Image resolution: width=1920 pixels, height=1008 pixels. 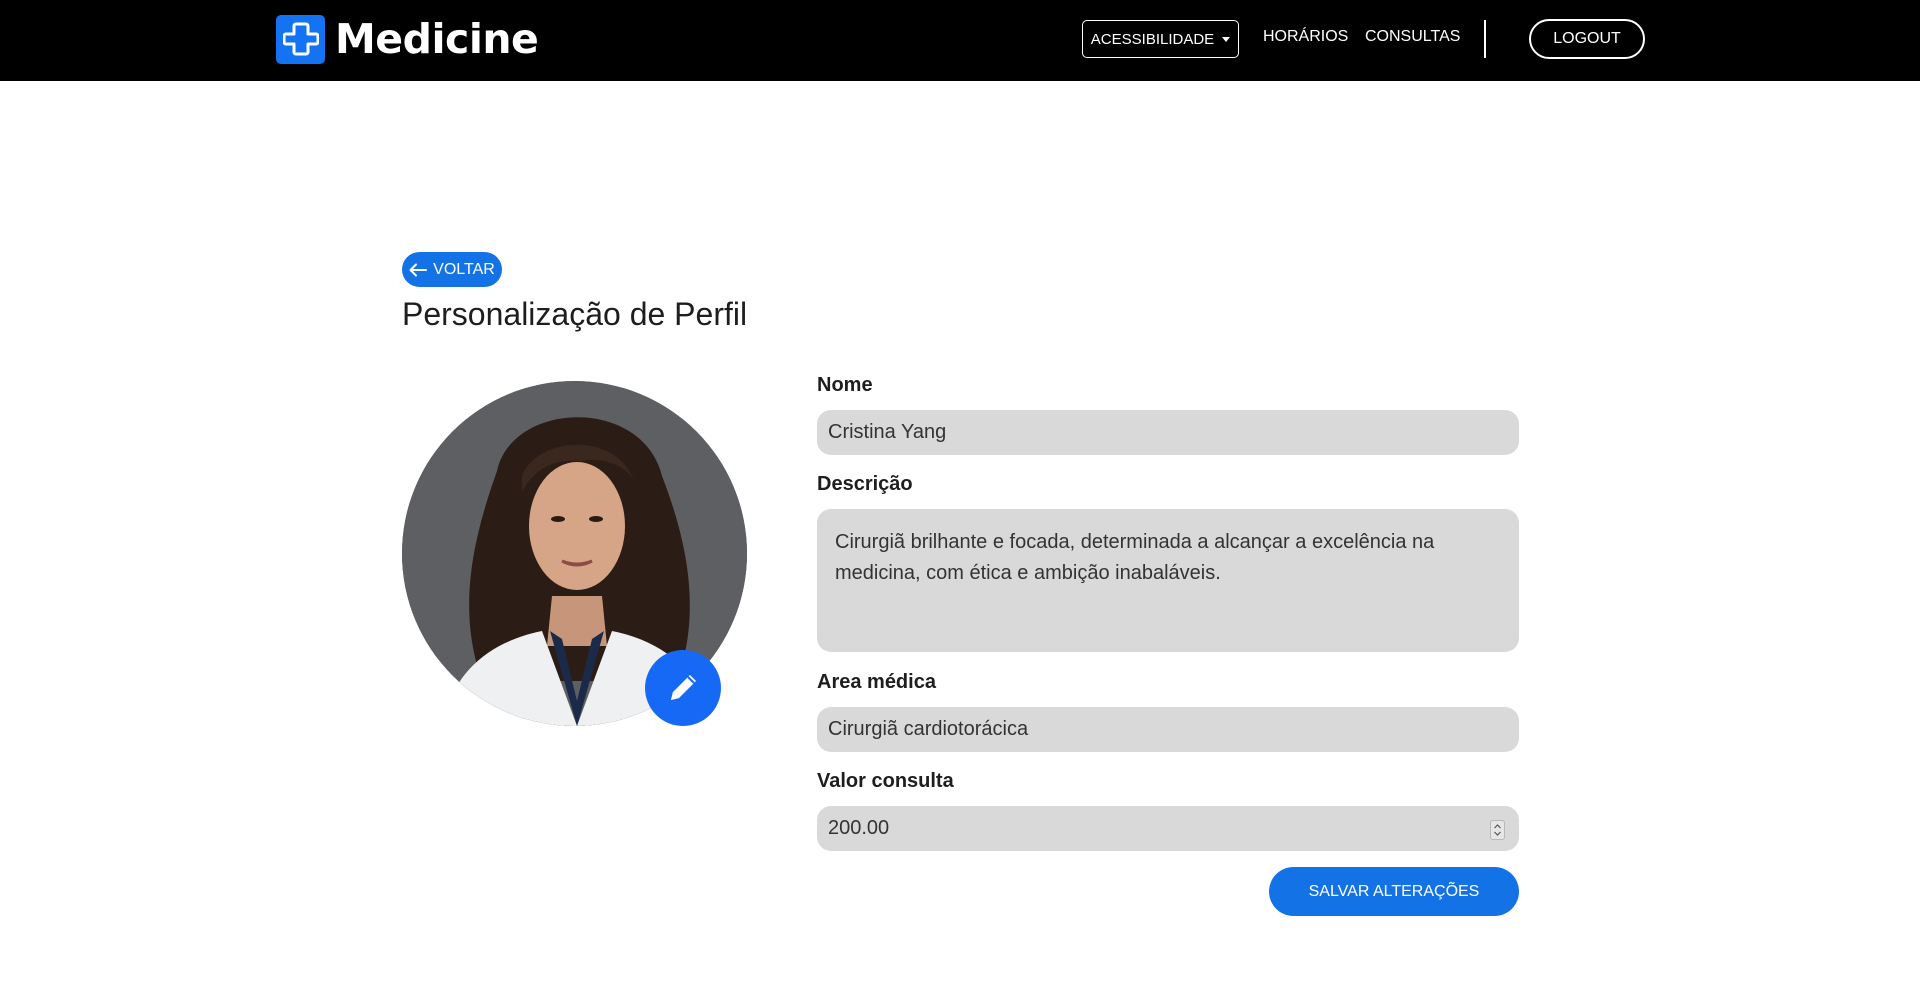 I want to click on arrow-left-icon, so click(x=418, y=269).